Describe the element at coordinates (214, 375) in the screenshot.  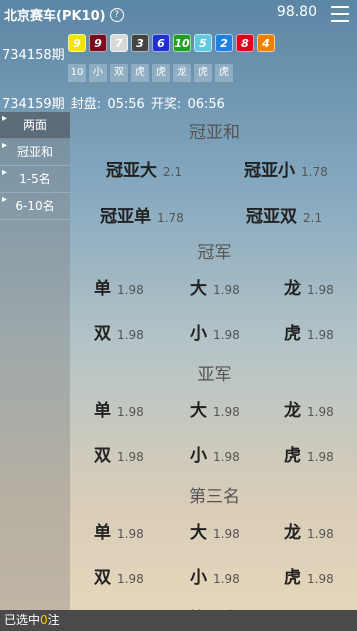
I see `section-title: 亚军` at that location.